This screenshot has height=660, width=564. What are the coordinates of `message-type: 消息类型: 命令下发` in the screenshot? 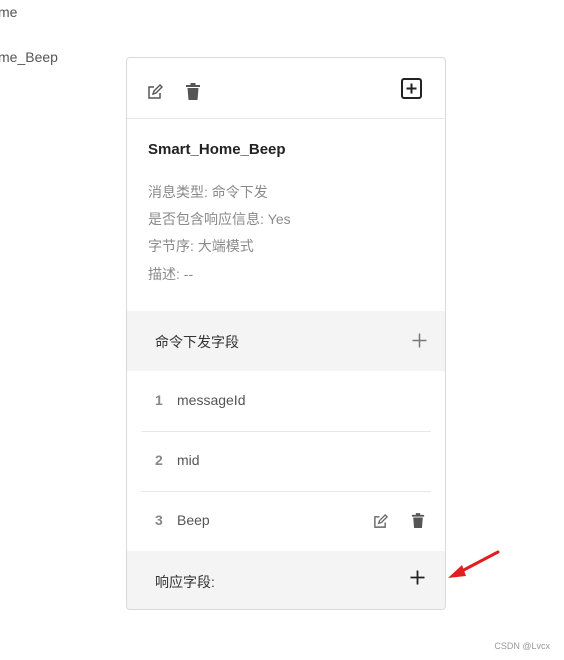 It's located at (208, 192).